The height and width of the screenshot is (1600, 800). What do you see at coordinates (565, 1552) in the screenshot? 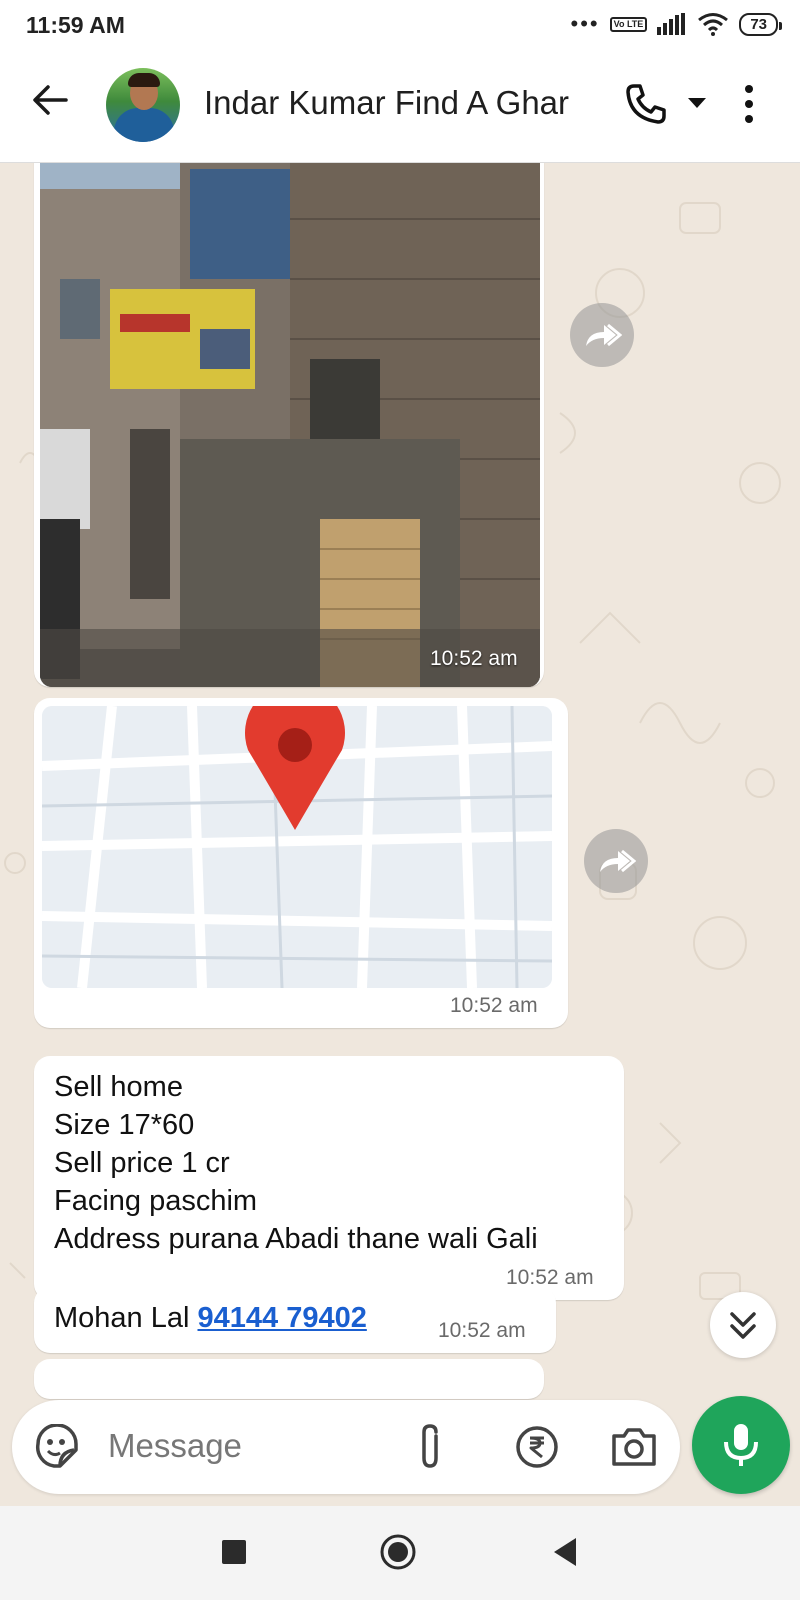
I see `nav-back-icon` at bounding box center [565, 1552].